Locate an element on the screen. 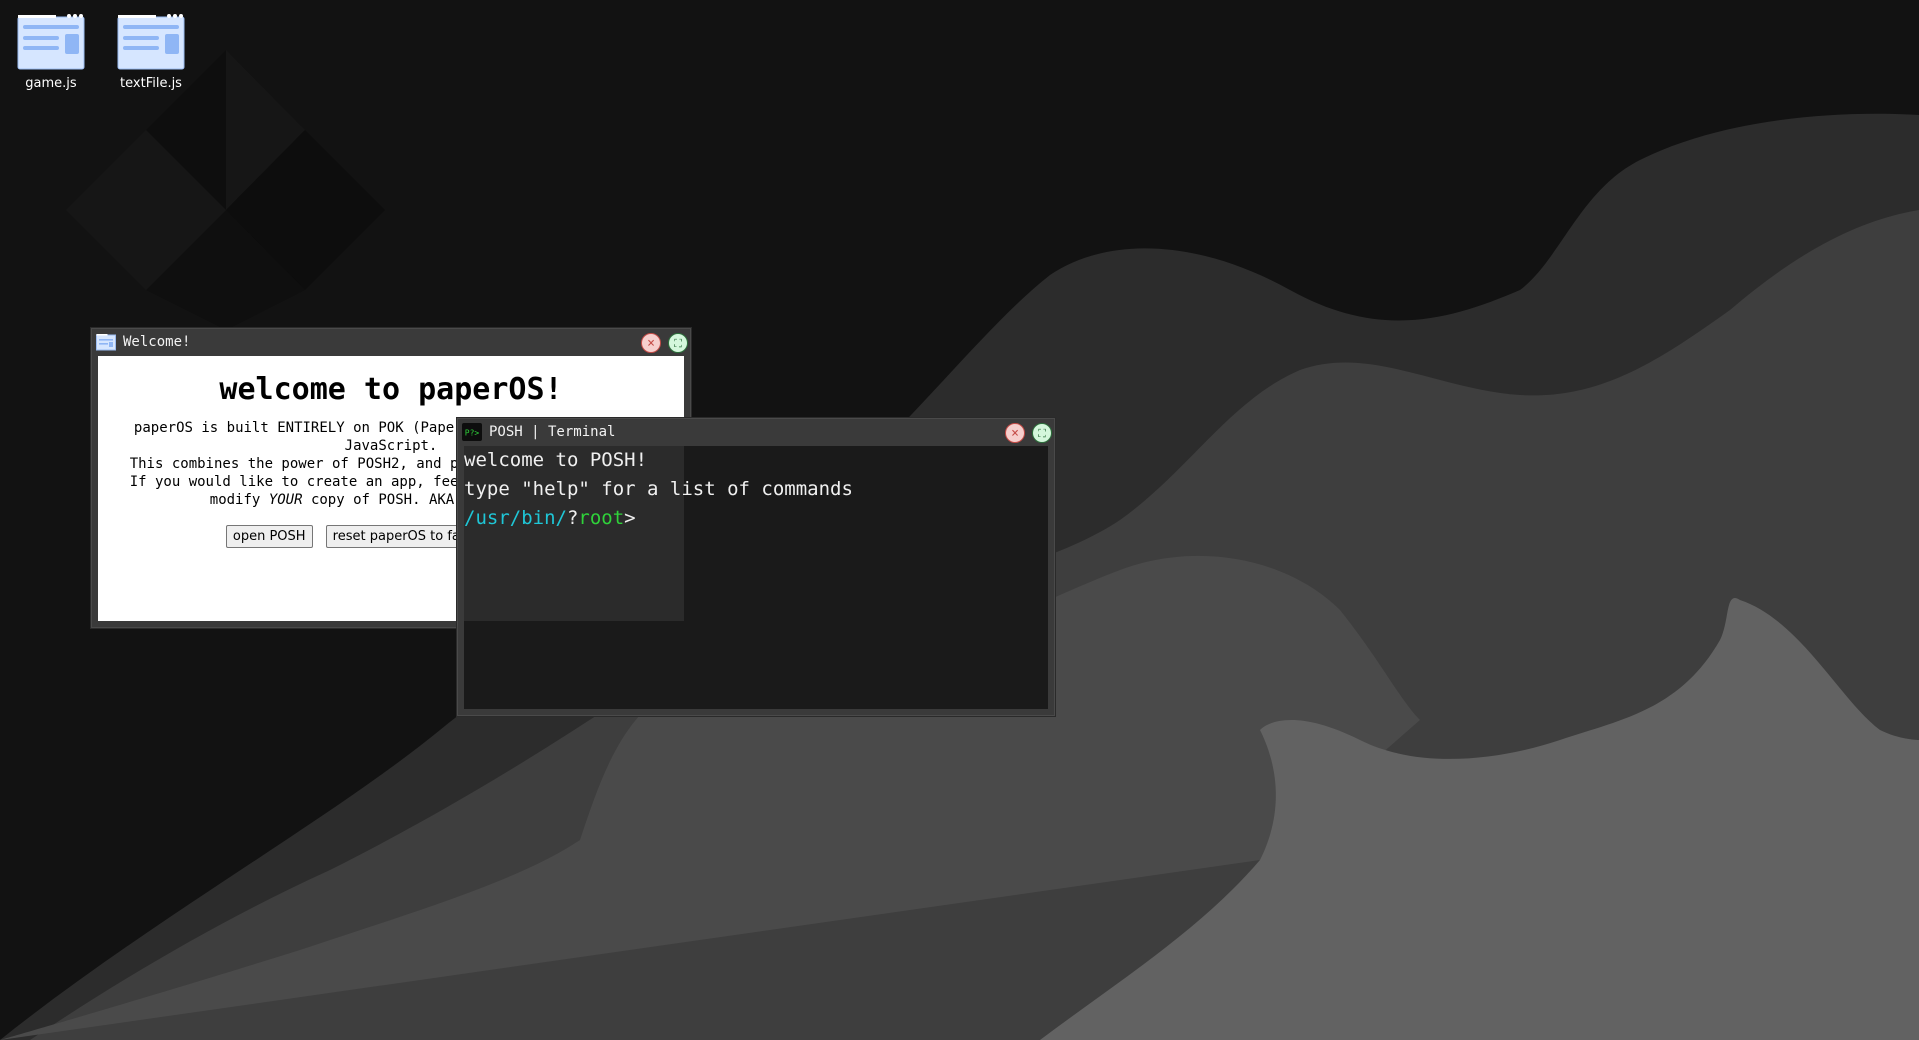  description-line: modify is located at coordinates (235, 500).